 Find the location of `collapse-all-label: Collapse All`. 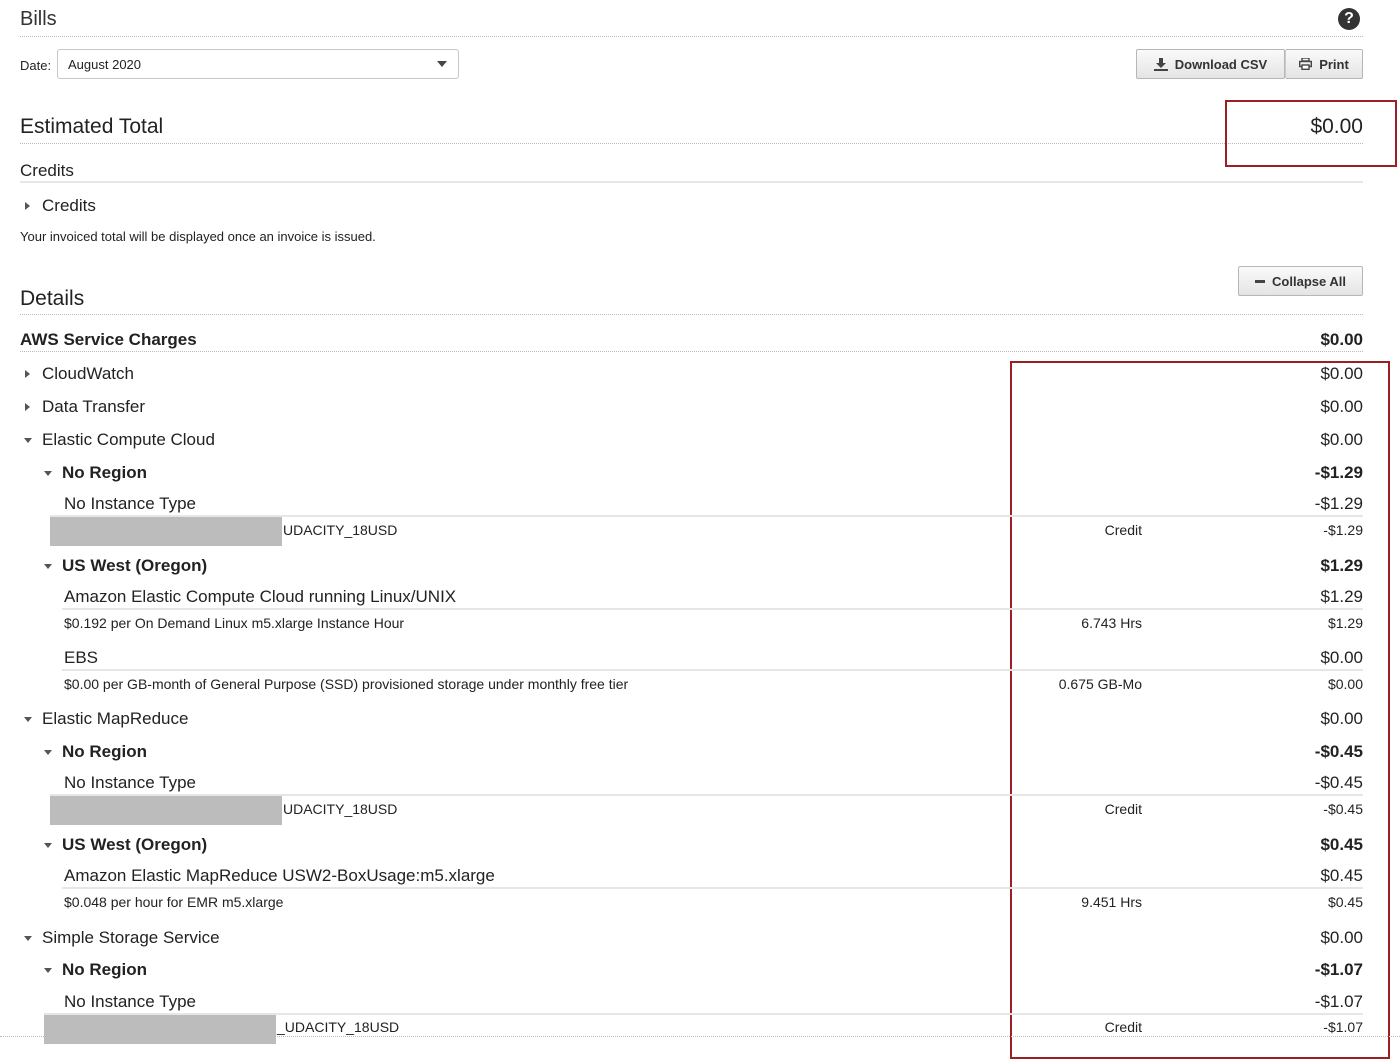

collapse-all-label: Collapse All is located at coordinates (1309, 281).